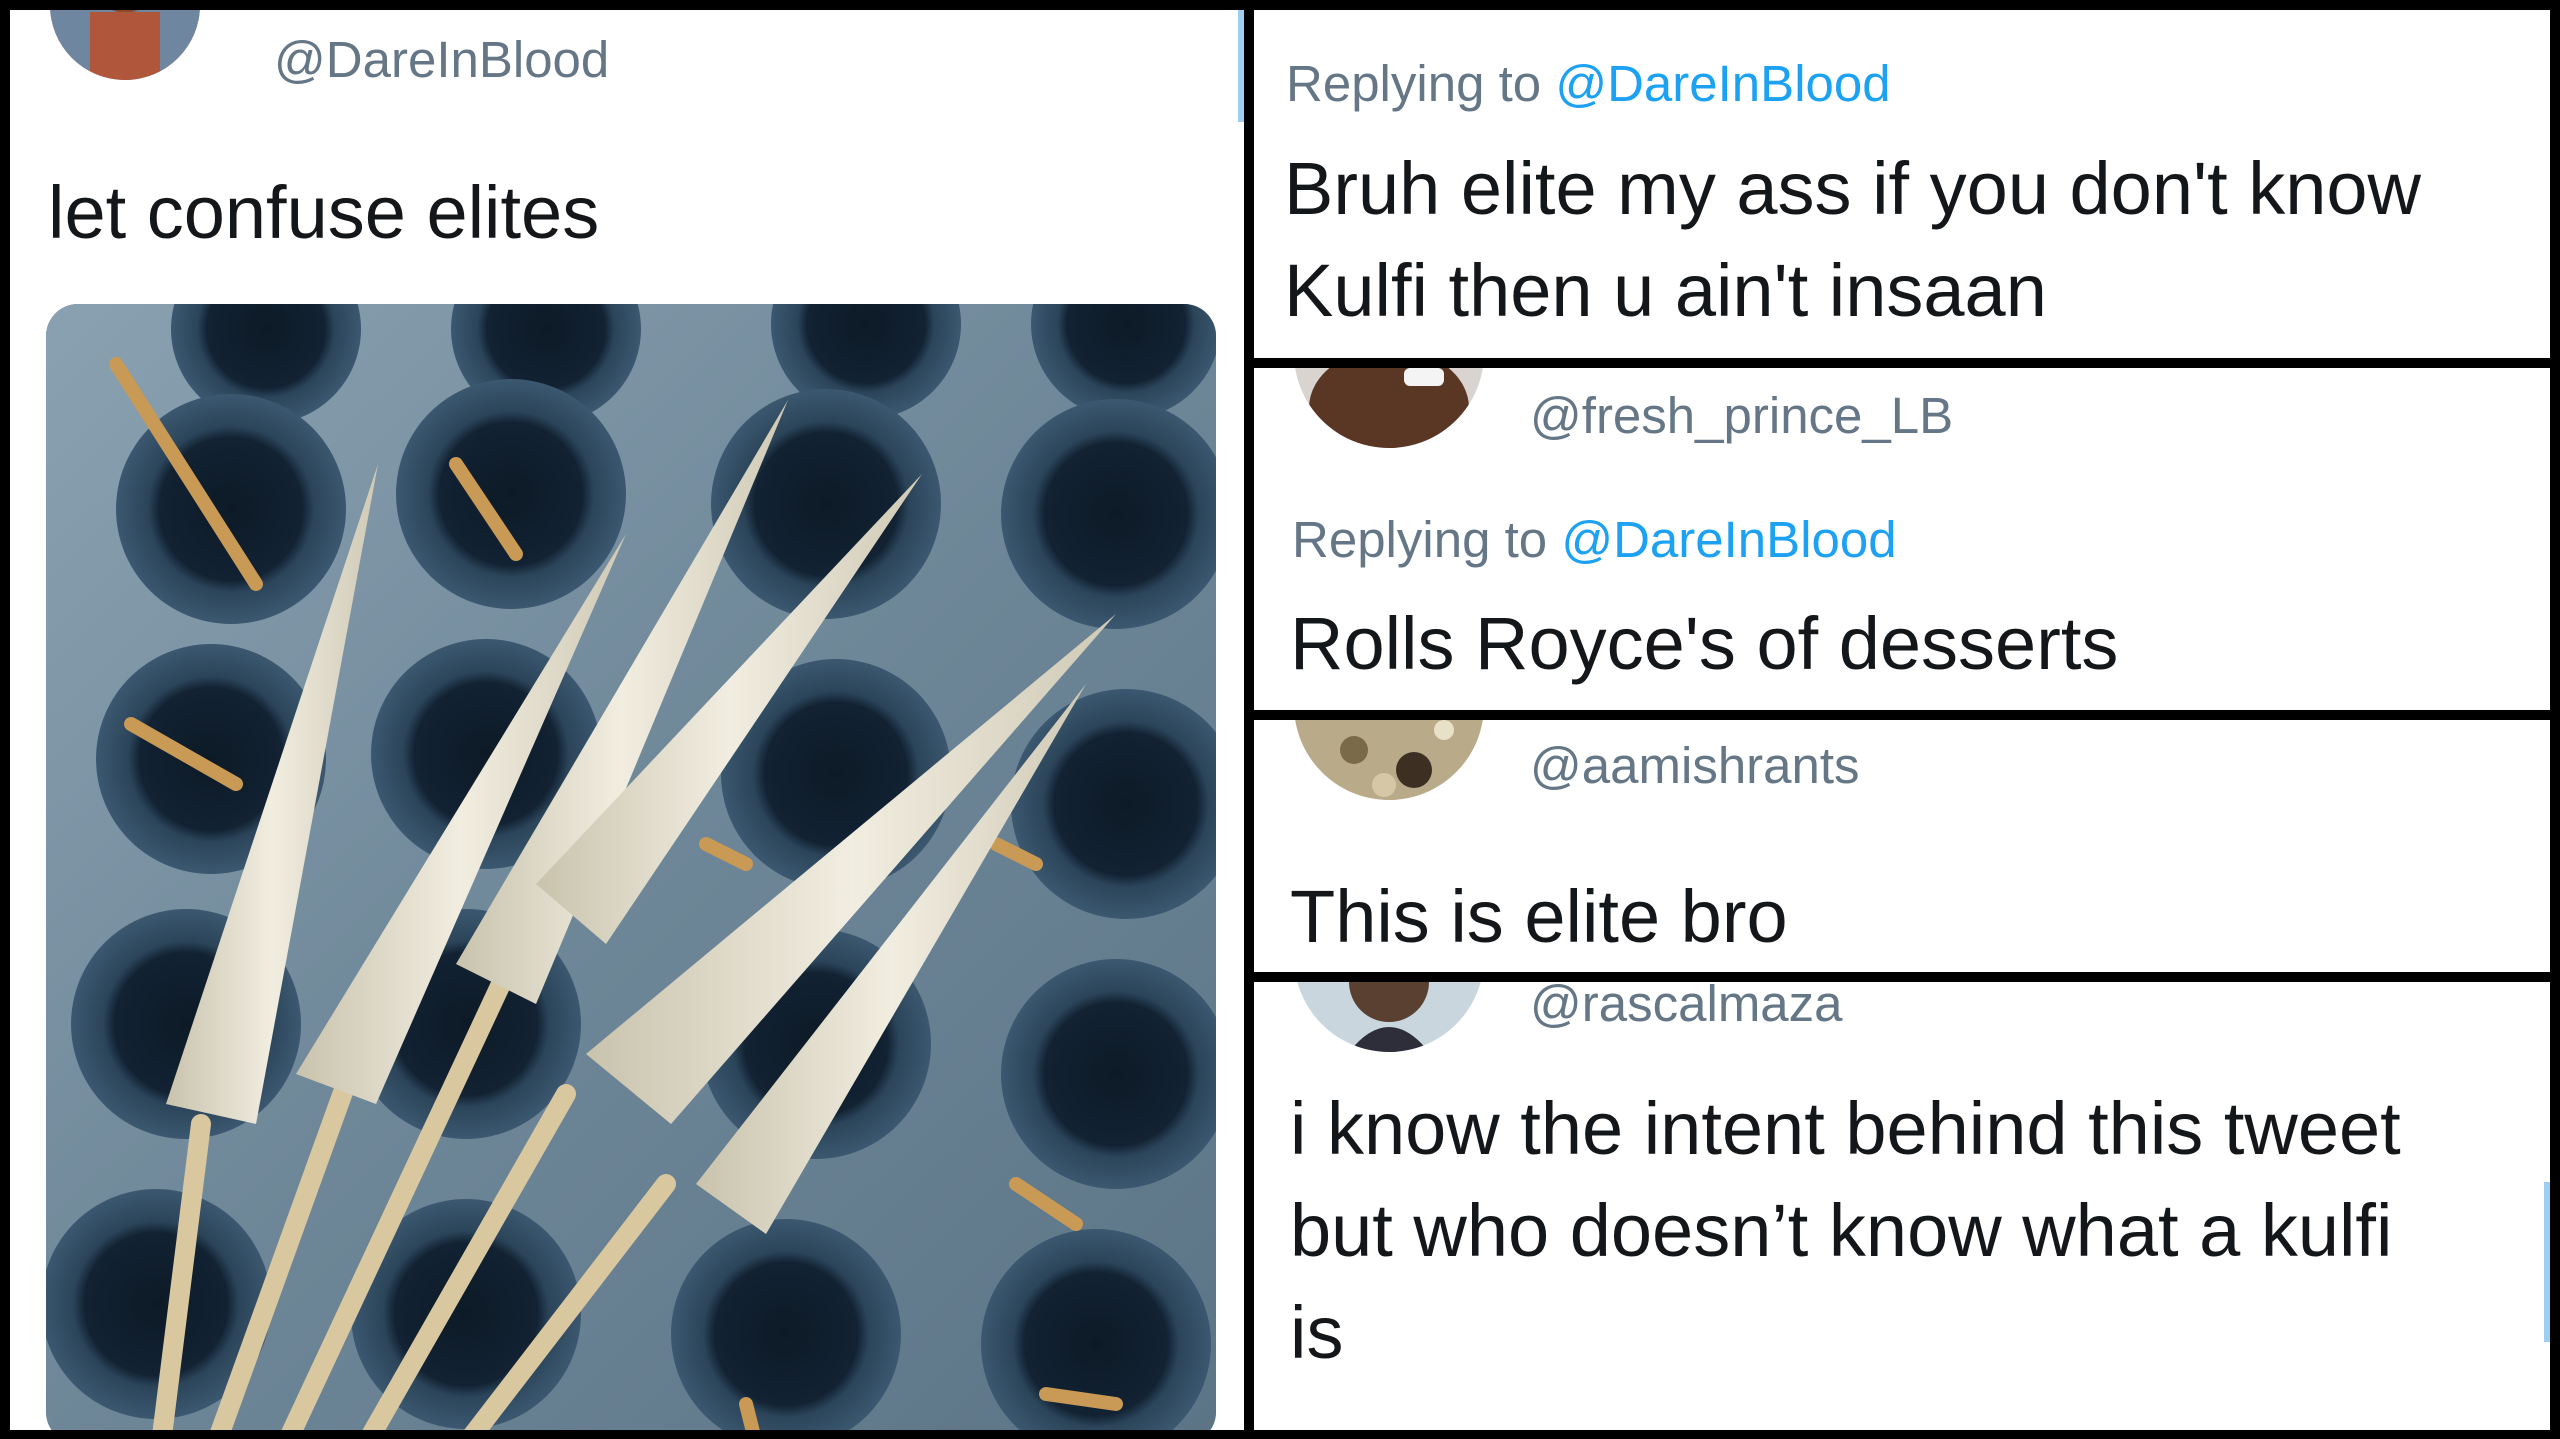 Image resolution: width=2560 pixels, height=1439 pixels. I want to click on reply-text-line: Kulfi then u ain't insaan, so click(1665, 290).